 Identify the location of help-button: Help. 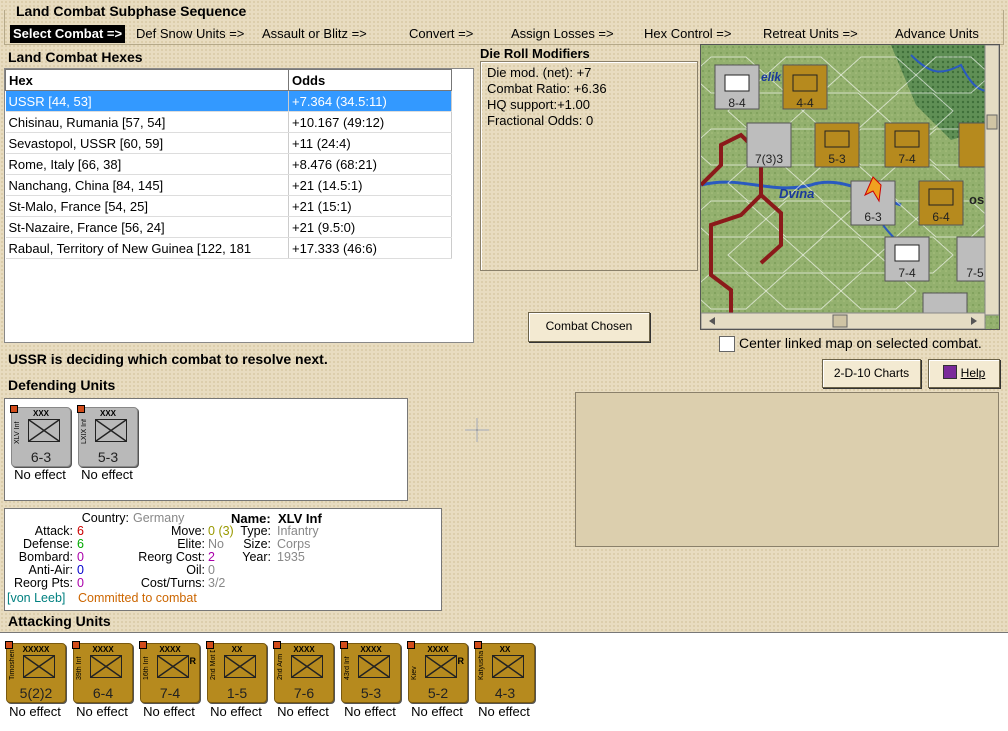
(964, 373).